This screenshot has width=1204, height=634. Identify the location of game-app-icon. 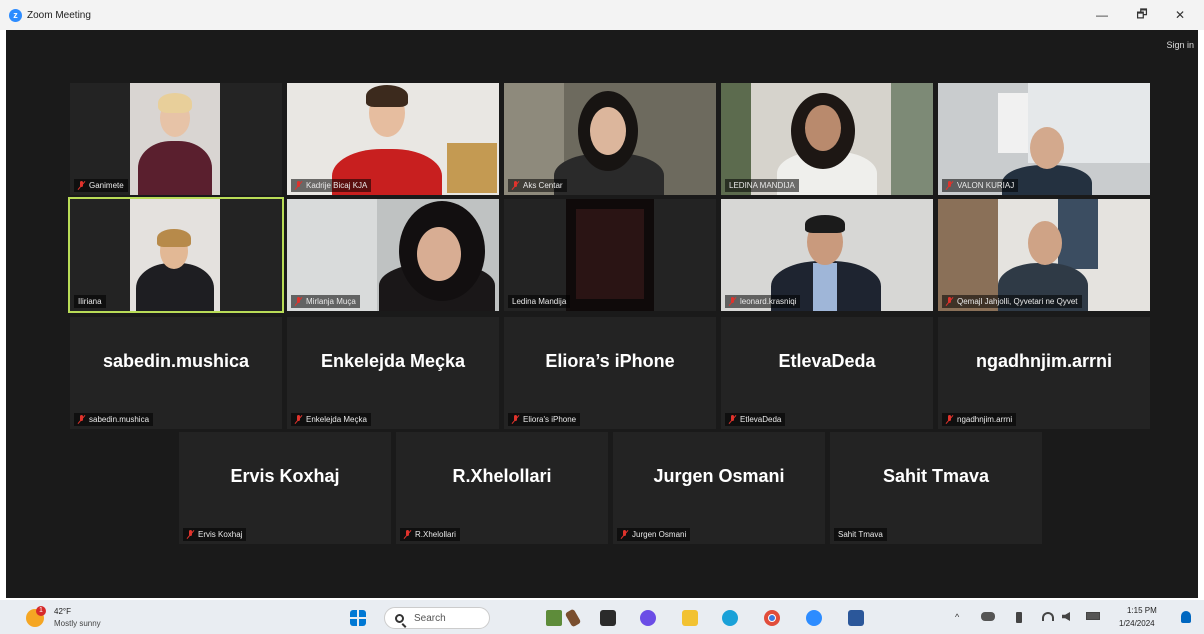
(573, 618).